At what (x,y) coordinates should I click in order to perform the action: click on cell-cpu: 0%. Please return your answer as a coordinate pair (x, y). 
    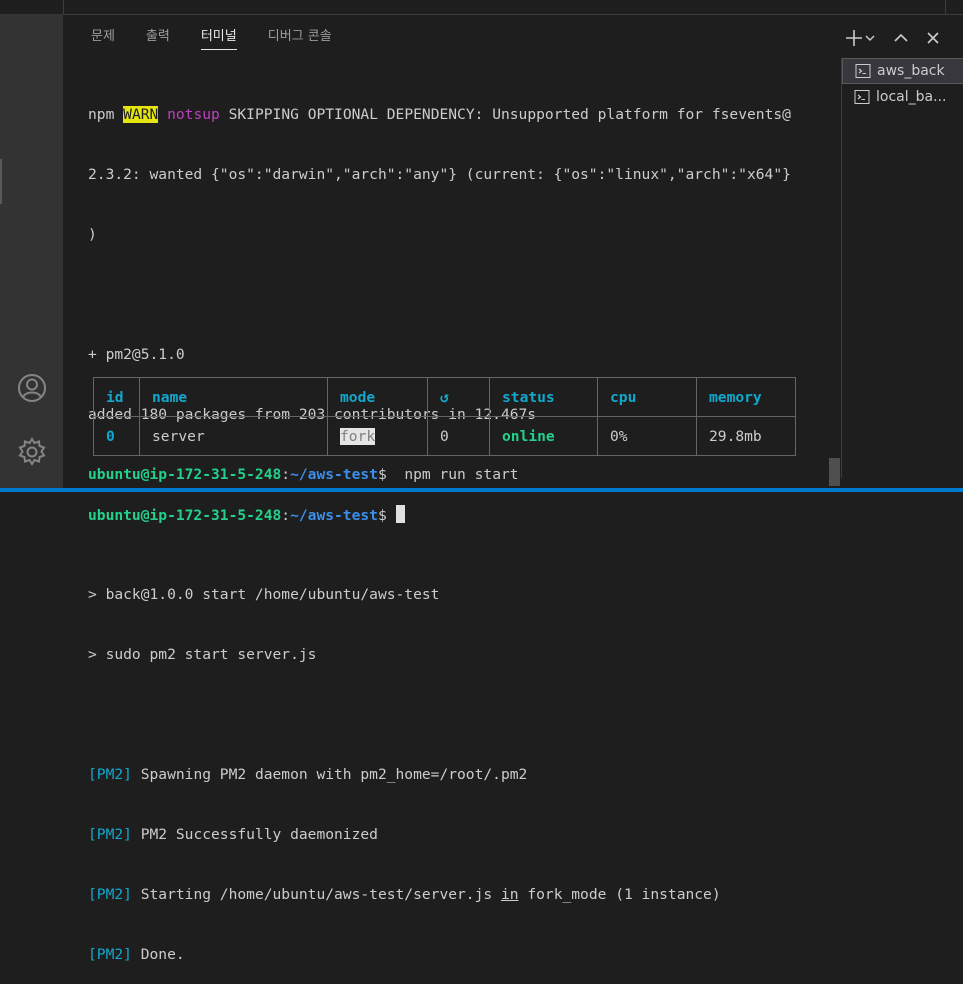
    Looking at the image, I should click on (647, 436).